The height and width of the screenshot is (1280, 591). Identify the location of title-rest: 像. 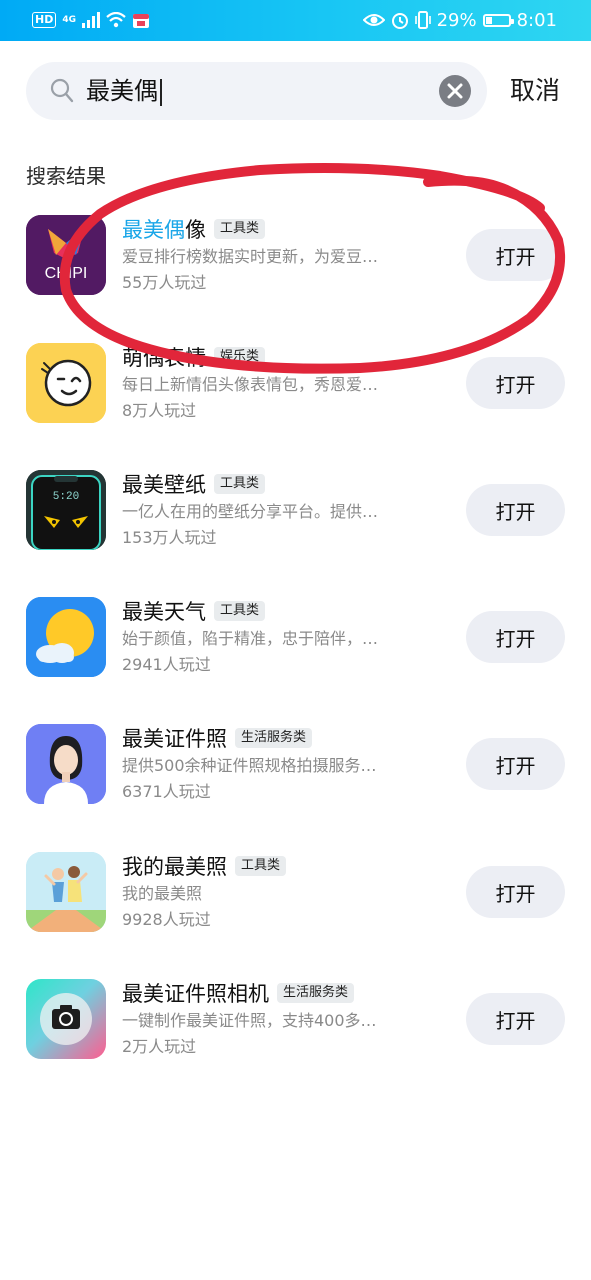
(195, 230).